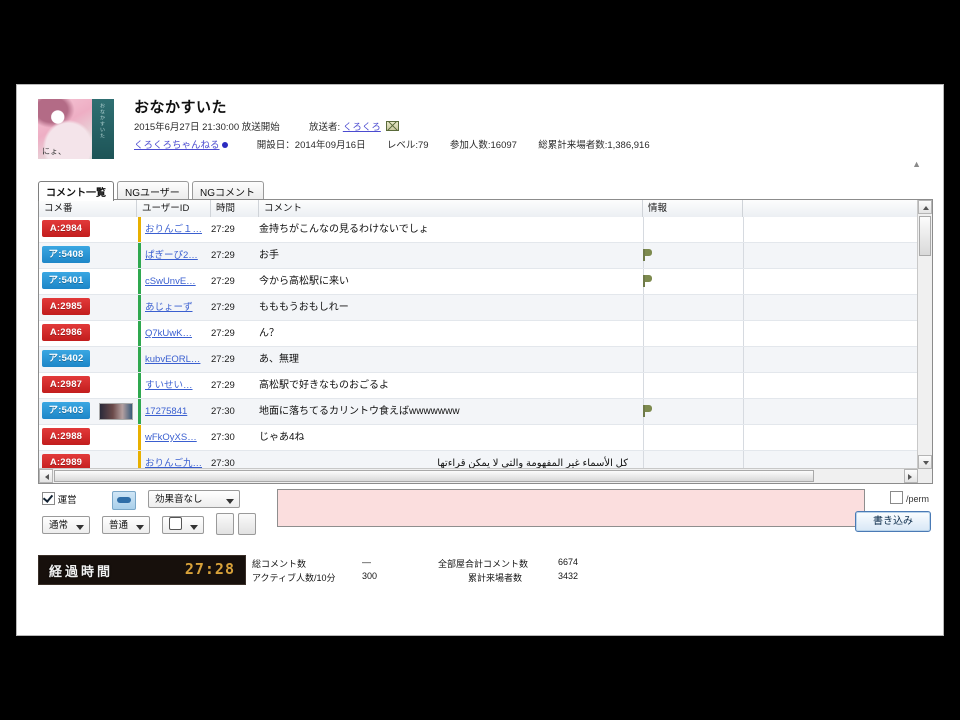 This screenshot has height=720, width=960. Describe the element at coordinates (344, 229) in the screenshot. I see `comment-text-cell: 金持ちがこんなの見るわけないでしょ` at that location.